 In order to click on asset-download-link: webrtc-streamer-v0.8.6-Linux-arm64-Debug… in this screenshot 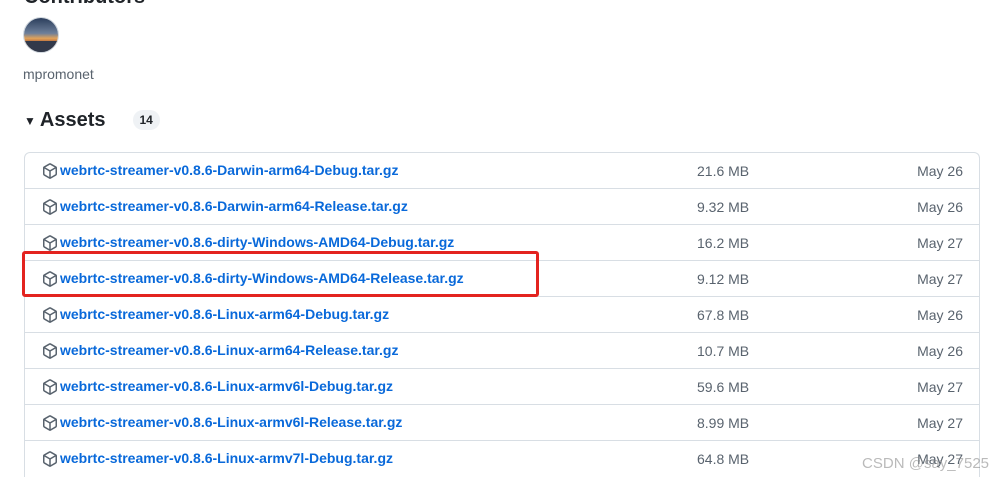, I will do `click(224, 314)`.